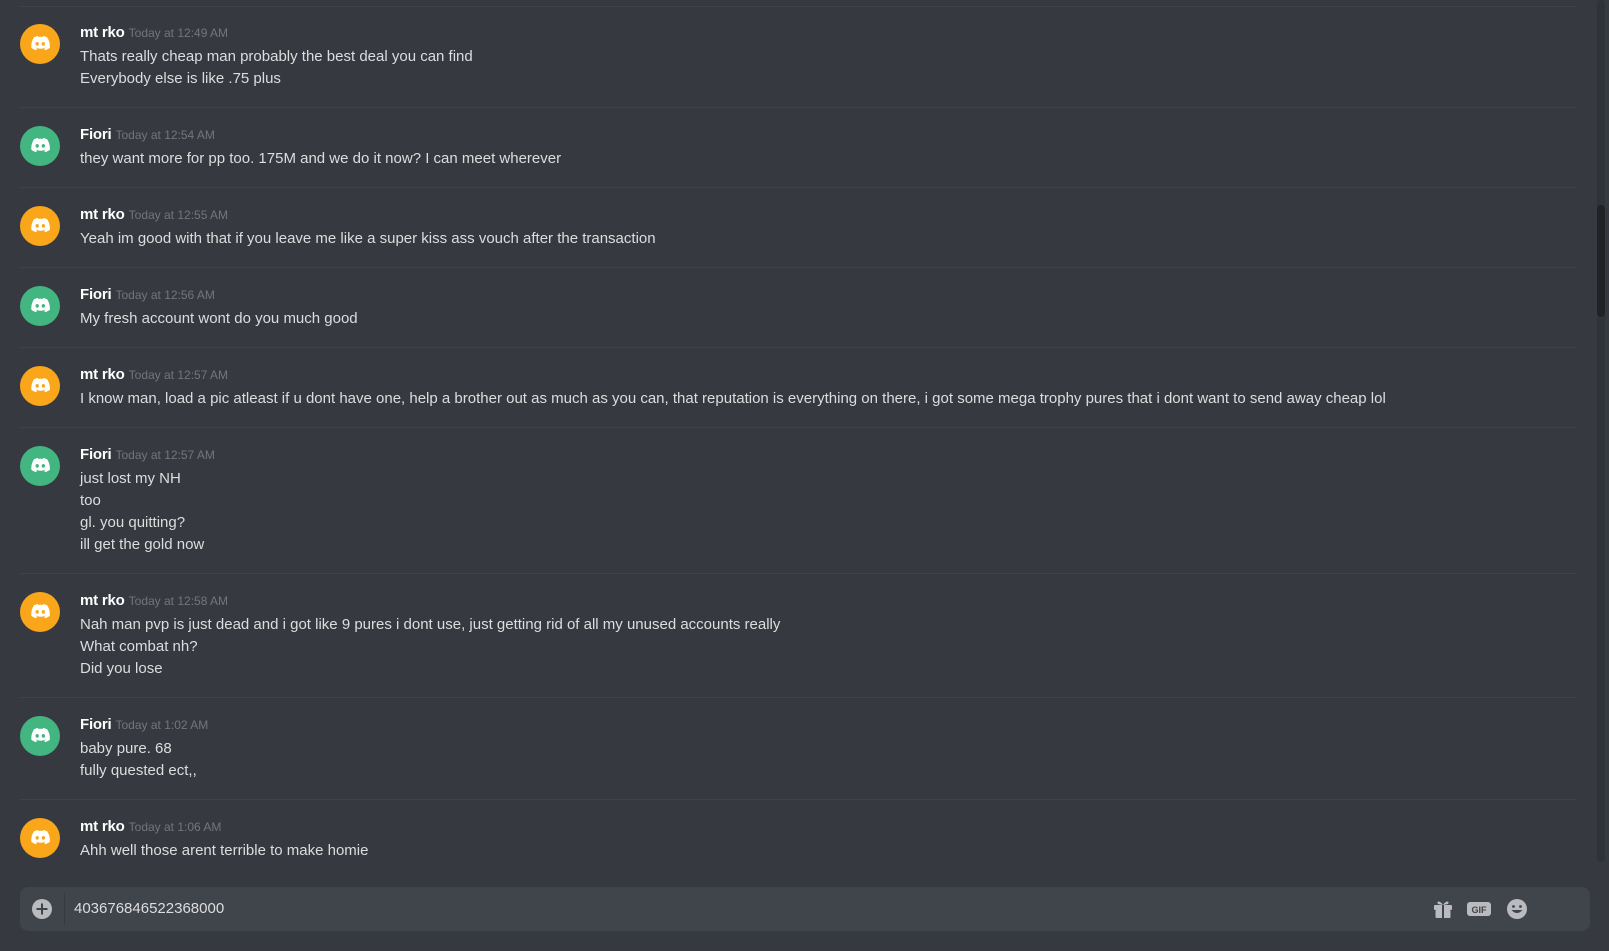 The width and height of the screenshot is (1609, 951). I want to click on message-line: ill get the gold now, so click(142, 544).